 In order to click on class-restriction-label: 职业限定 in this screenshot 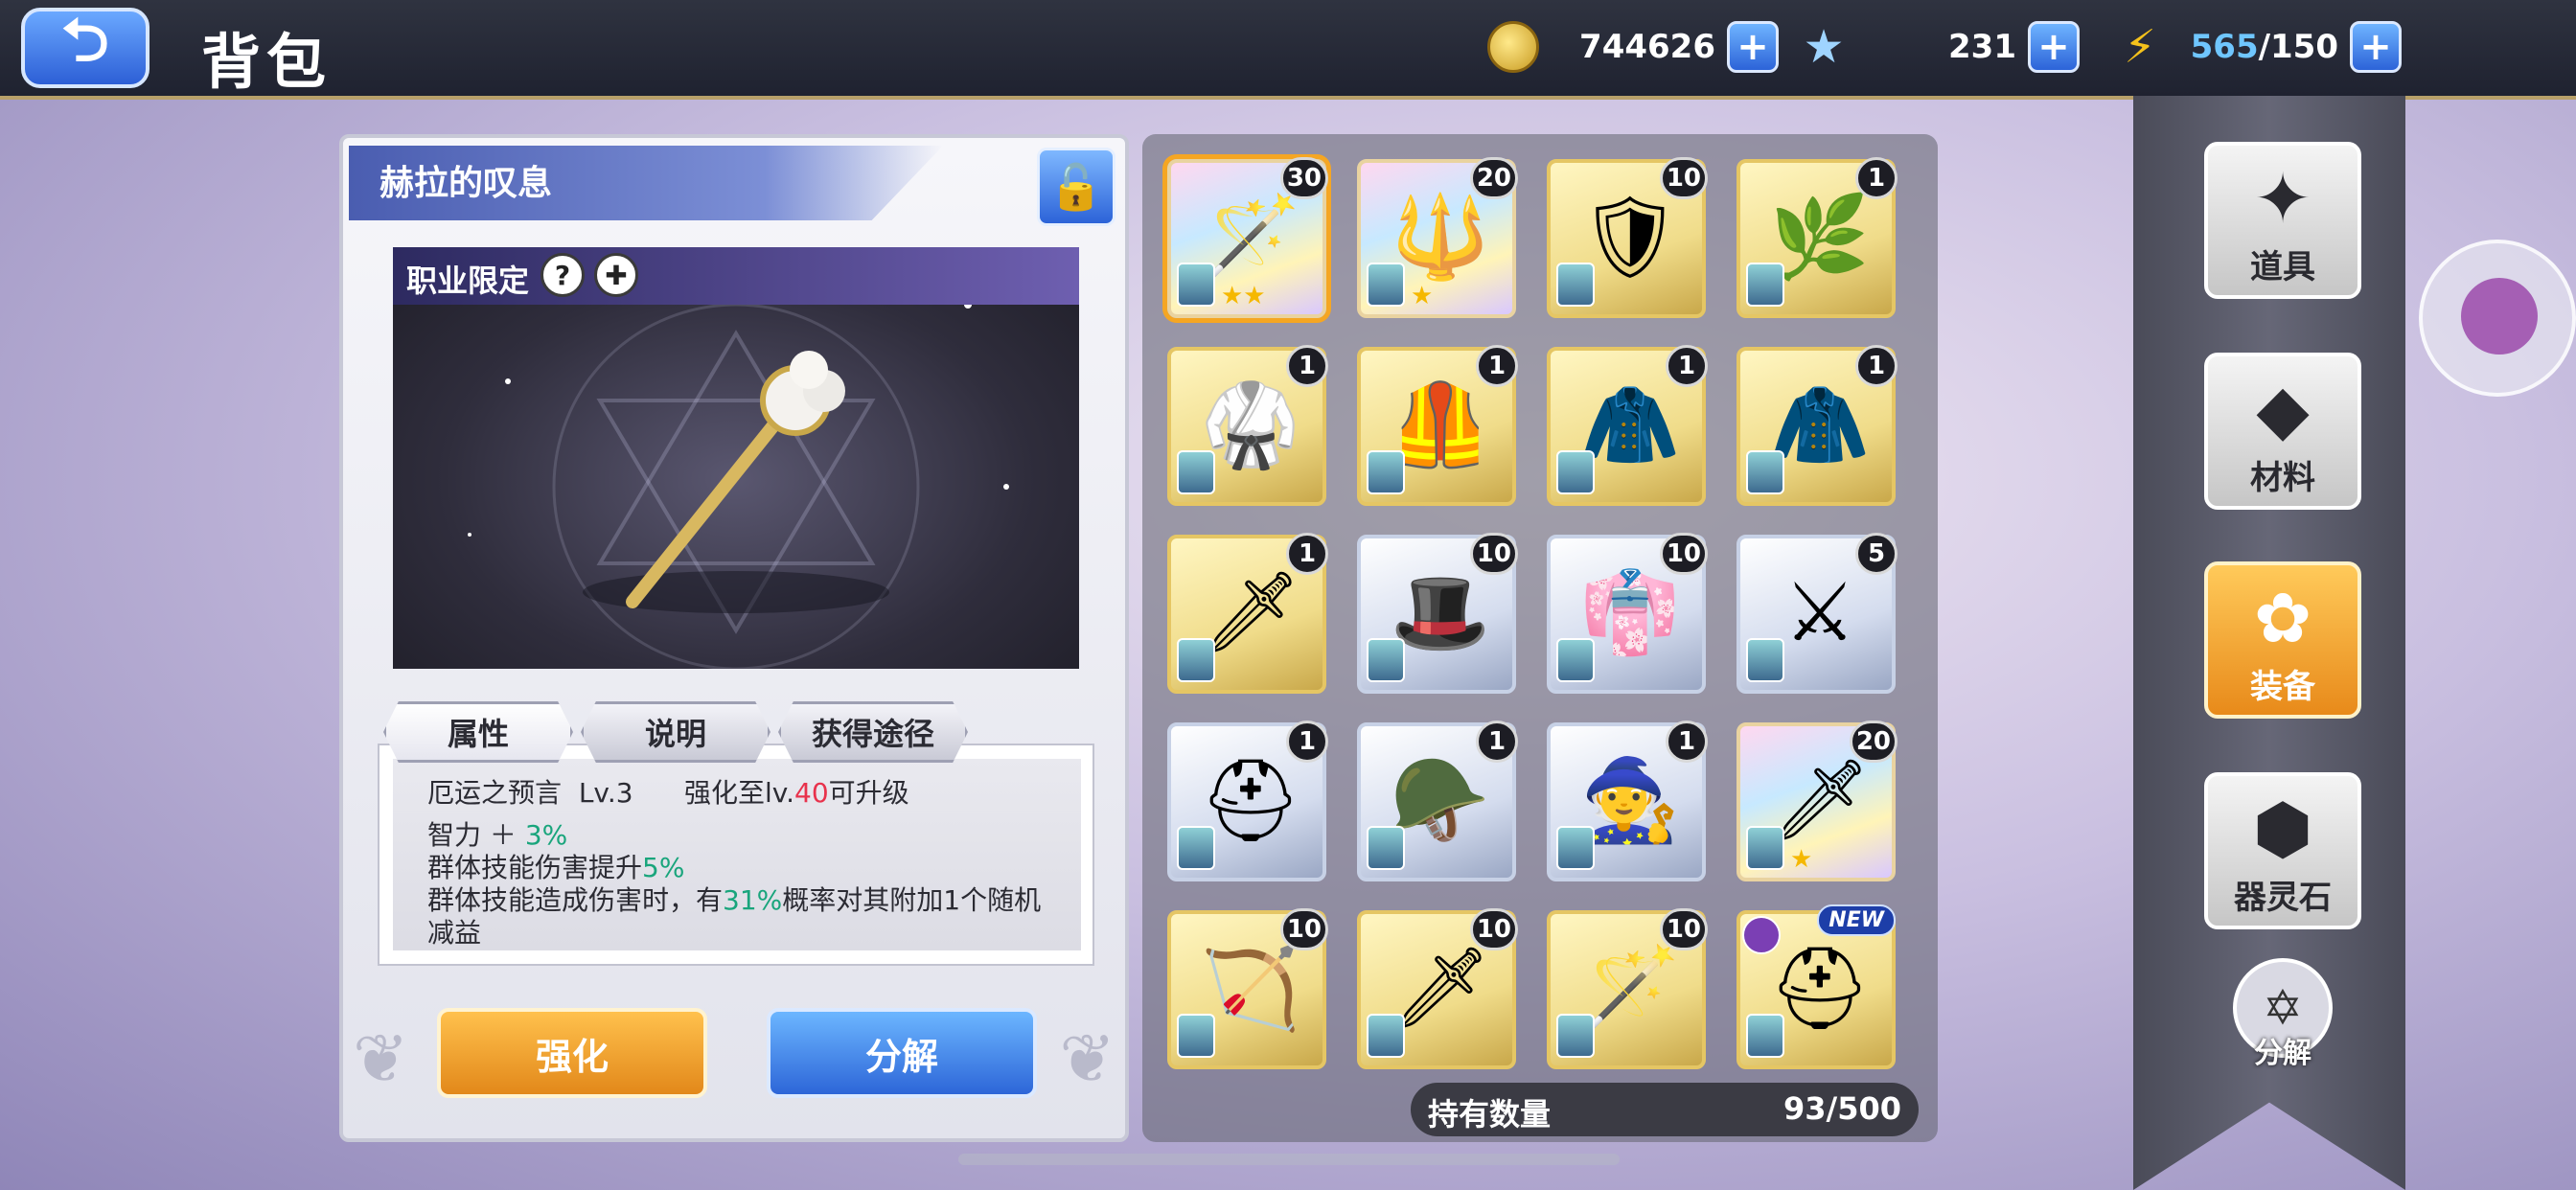, I will do `click(468, 281)`.